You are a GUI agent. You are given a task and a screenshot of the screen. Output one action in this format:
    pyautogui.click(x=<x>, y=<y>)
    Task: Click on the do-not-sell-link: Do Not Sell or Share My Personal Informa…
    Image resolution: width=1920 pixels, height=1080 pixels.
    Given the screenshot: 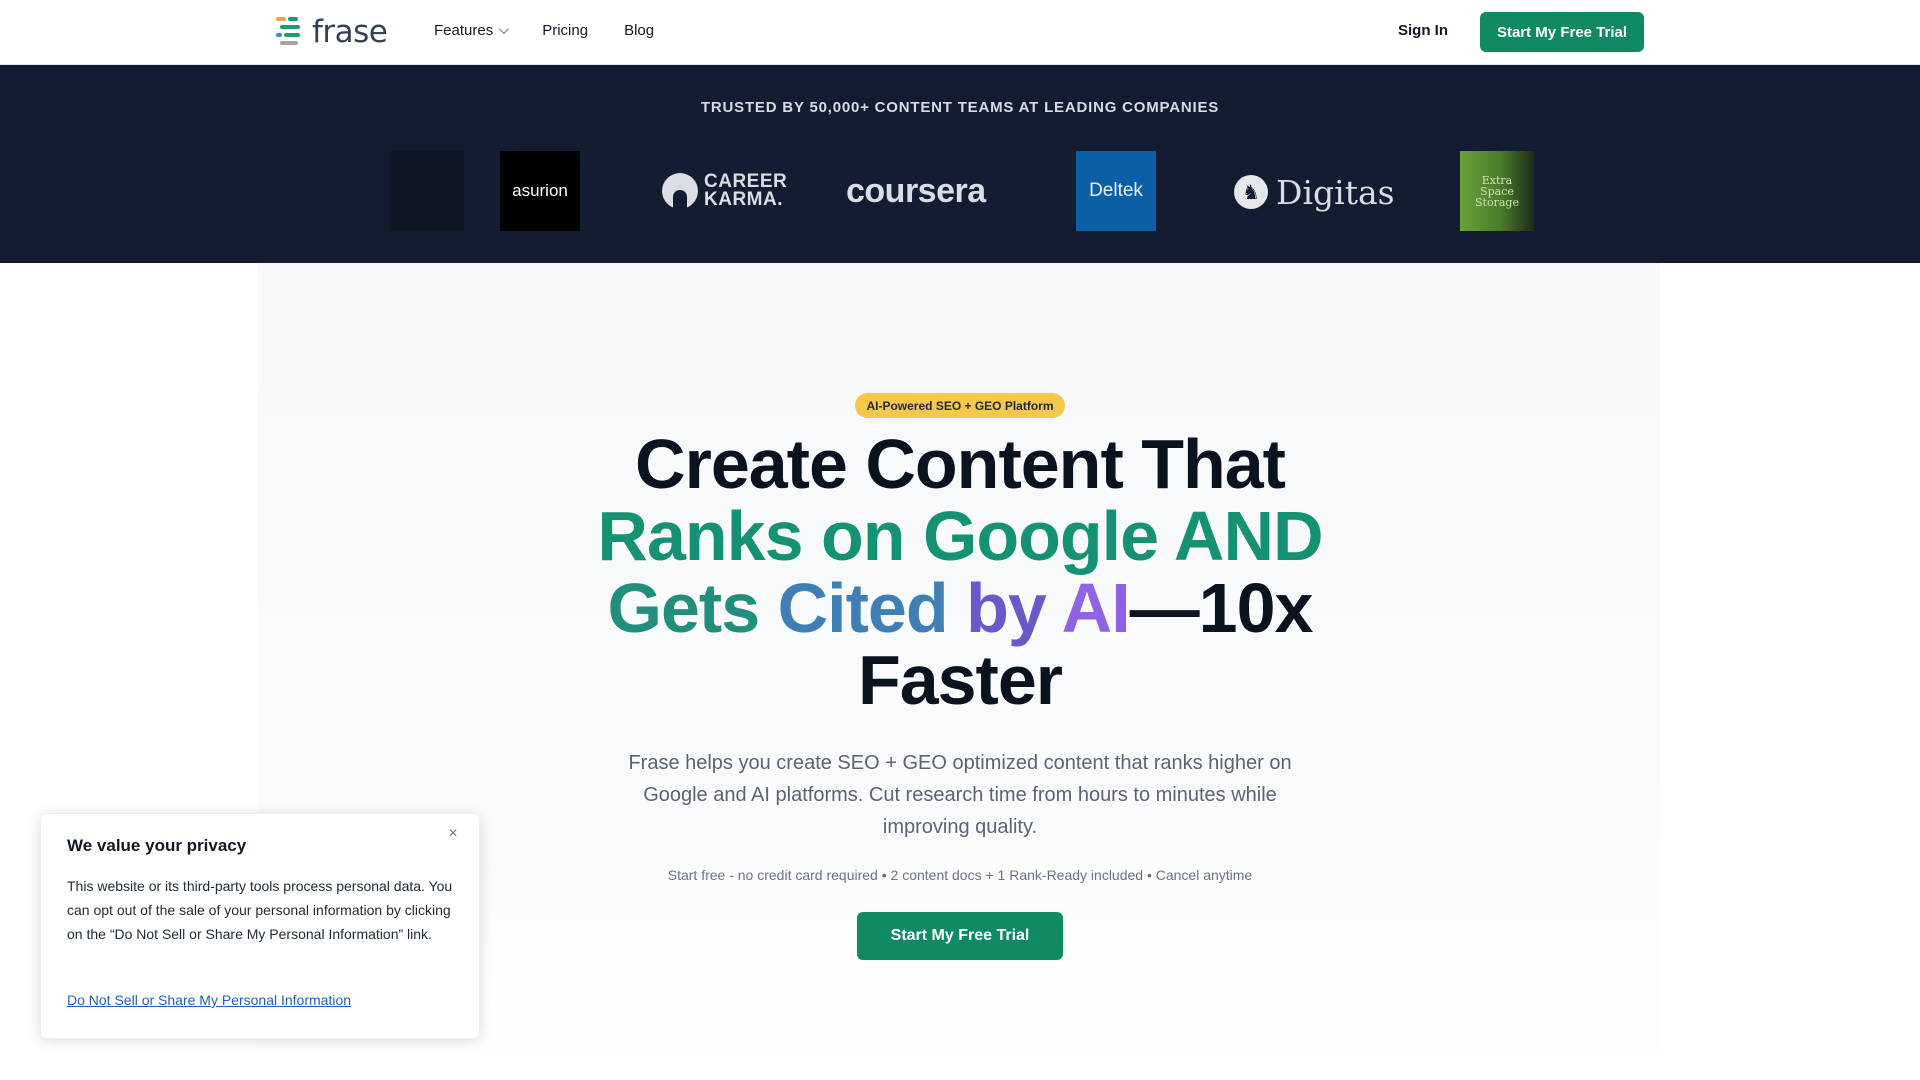 What is the action you would take?
    pyautogui.click(x=209, y=1000)
    